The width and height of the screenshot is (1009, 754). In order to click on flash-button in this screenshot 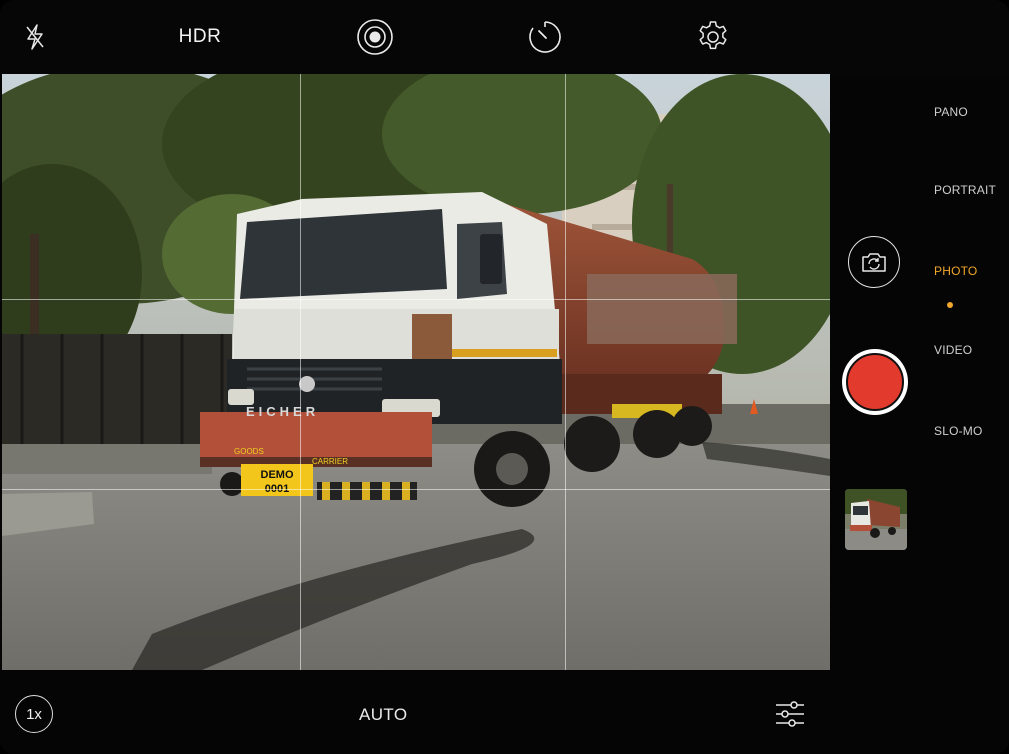, I will do `click(35, 37)`.